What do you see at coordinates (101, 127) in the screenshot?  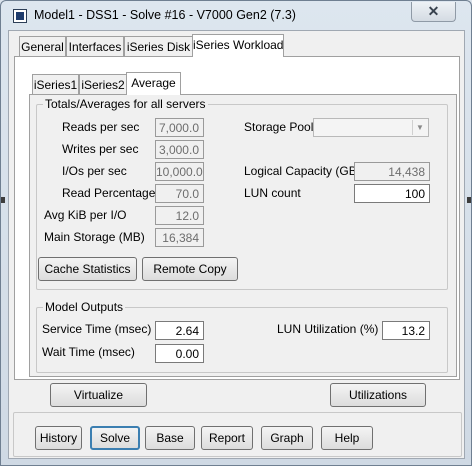 I see `reads-per-sec-label: Reads per sec` at bounding box center [101, 127].